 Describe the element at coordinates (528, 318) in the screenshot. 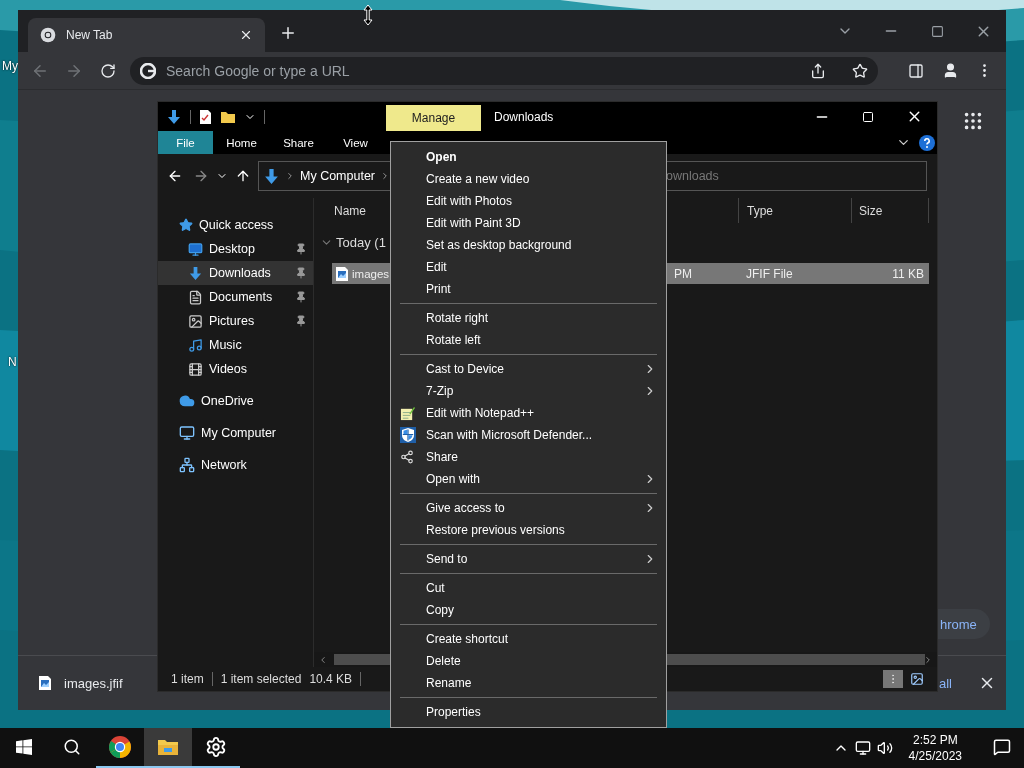

I see `menu-item: Rotate right` at that location.